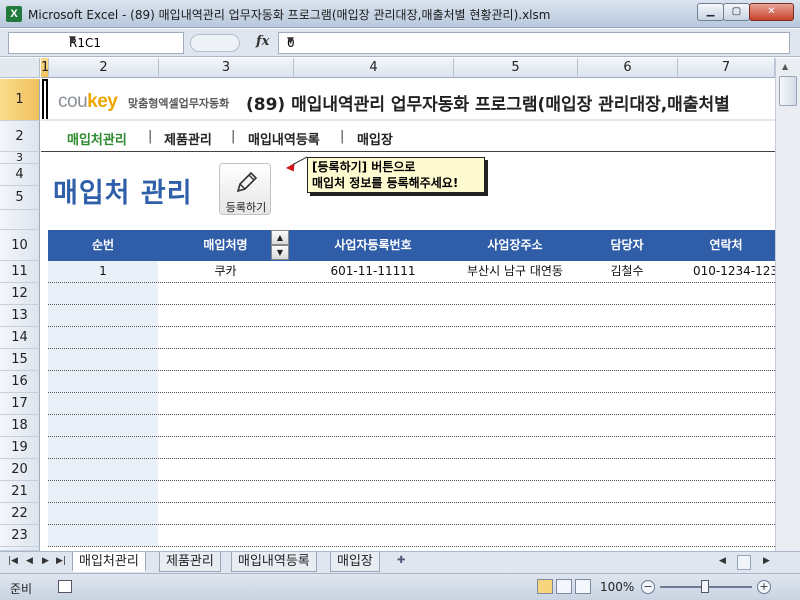  I want to click on comment-note: [등록하기] 버튼으로 매입처 정보를 등록해주세요!, so click(396, 175).